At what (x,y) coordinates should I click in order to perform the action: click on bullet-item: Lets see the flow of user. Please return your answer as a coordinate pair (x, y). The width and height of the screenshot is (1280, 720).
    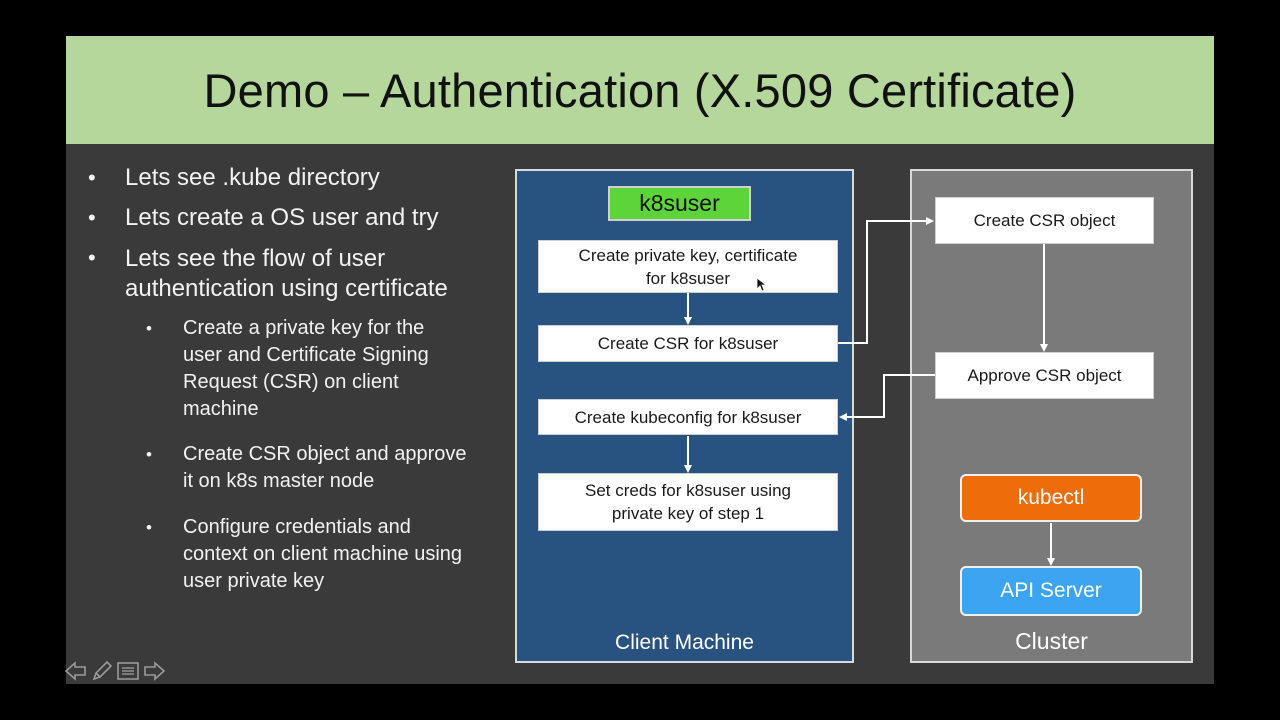
    Looking at the image, I should click on (255, 258).